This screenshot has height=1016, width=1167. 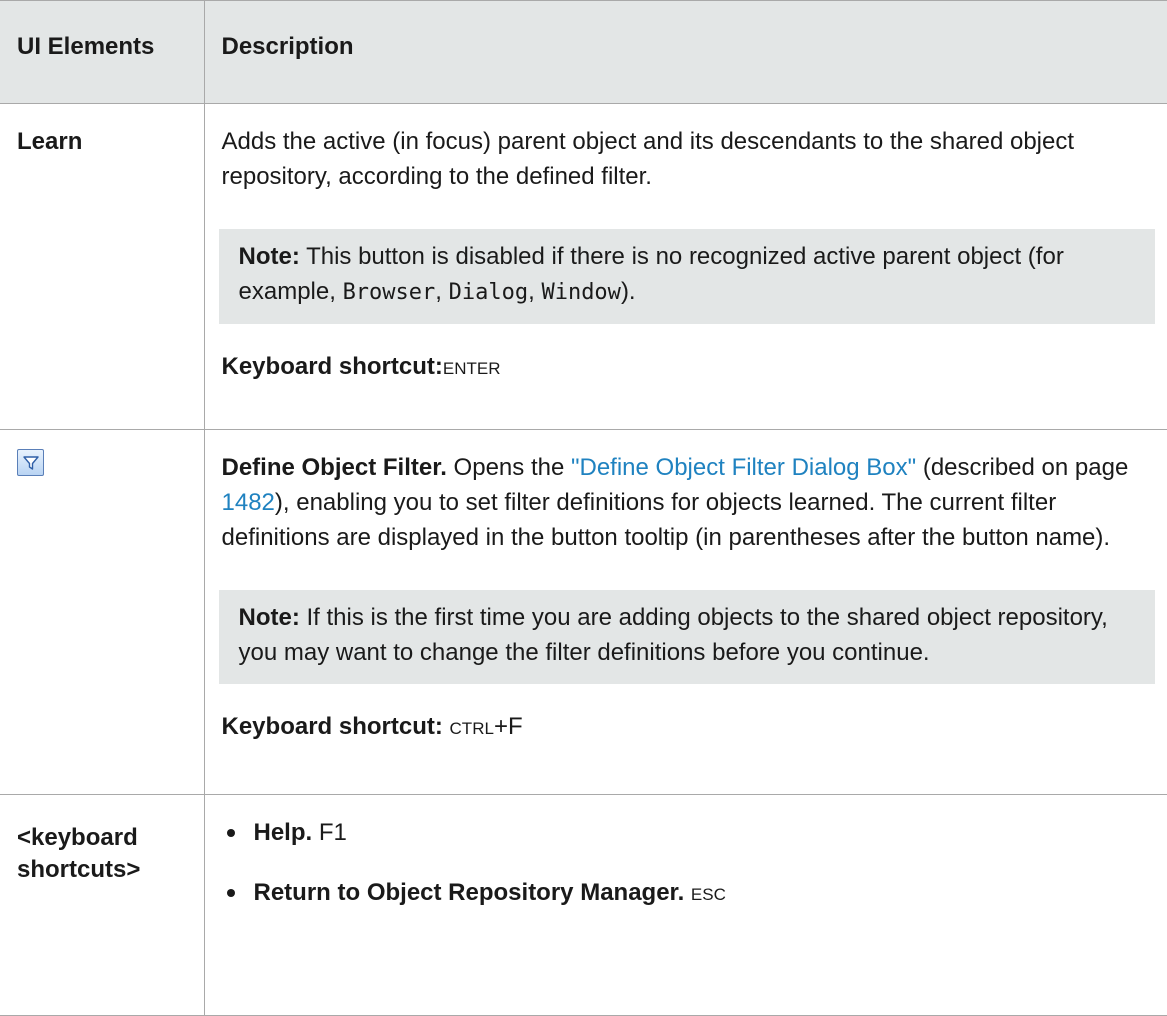 I want to click on element-name-learn: Learn, so click(x=50, y=141).